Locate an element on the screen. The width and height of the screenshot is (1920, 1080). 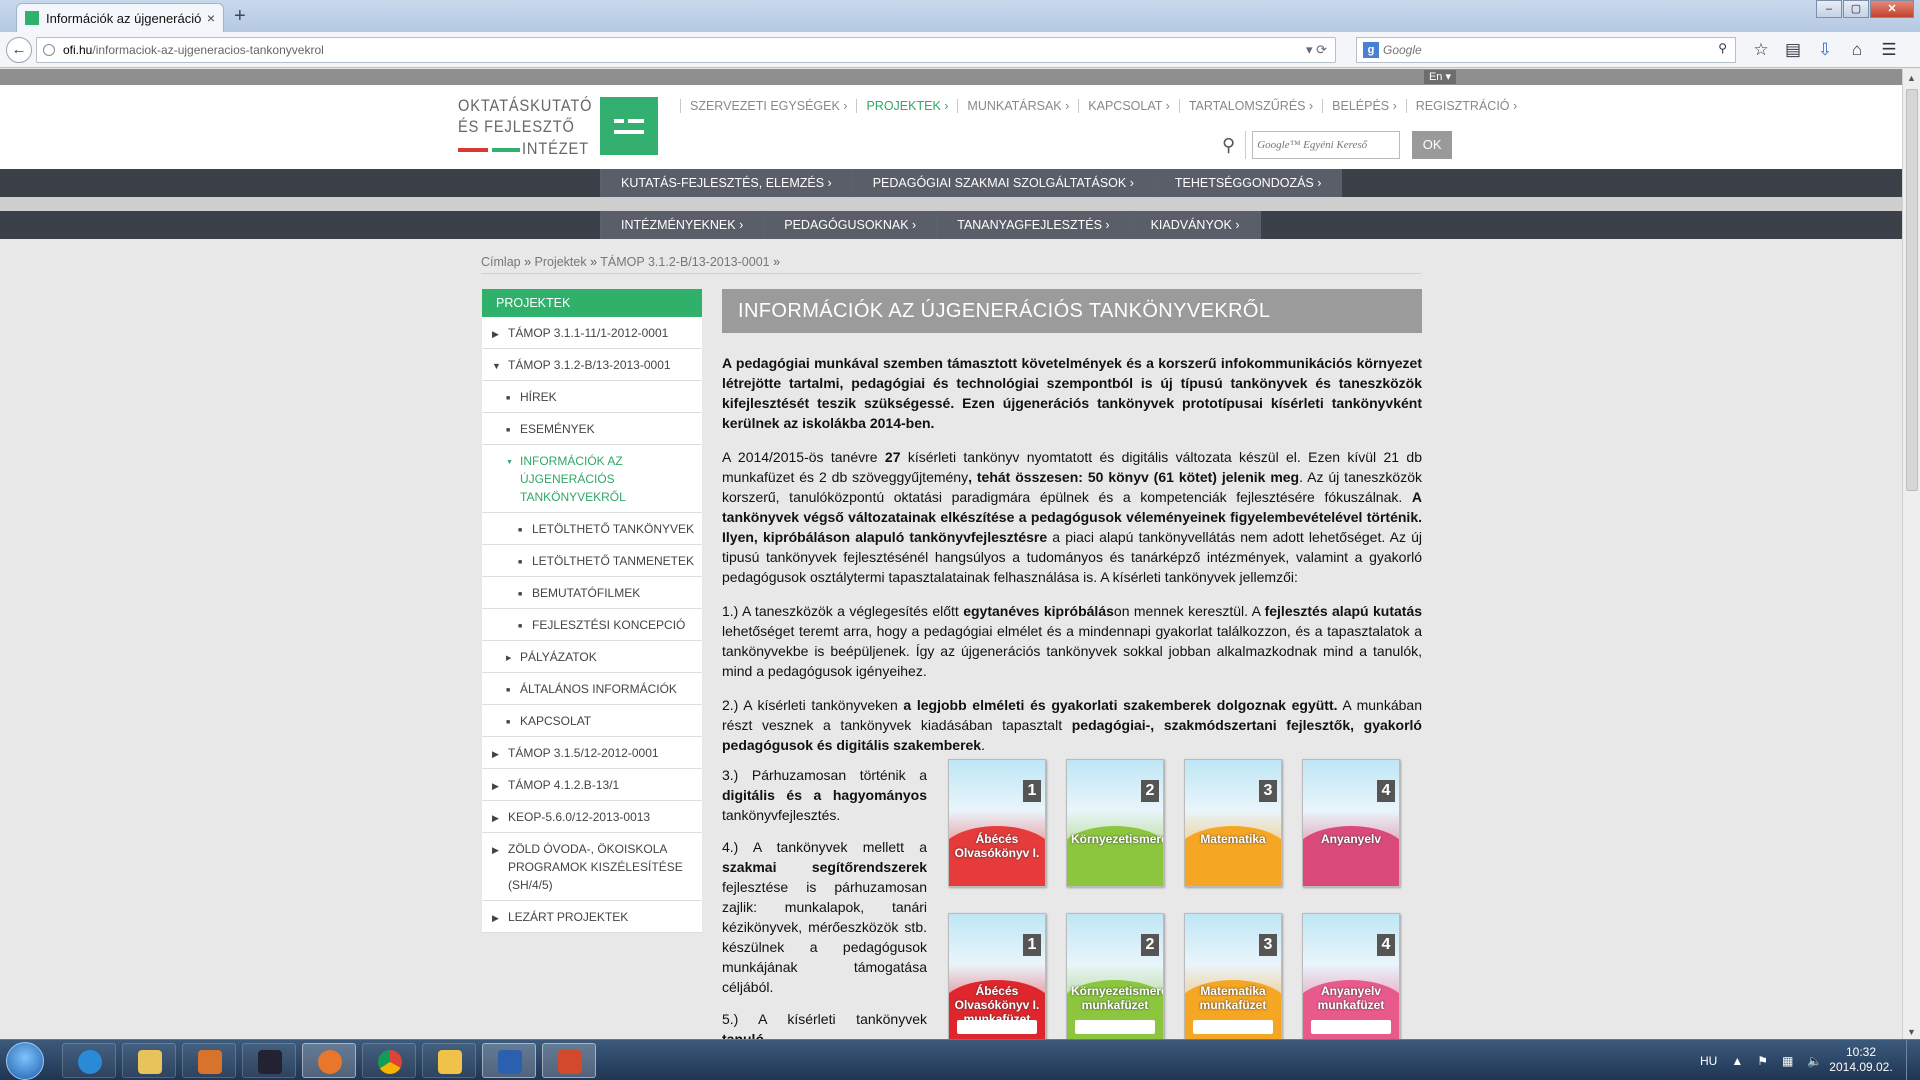
book-cover: 3 Matematika is located at coordinates (1233, 823).